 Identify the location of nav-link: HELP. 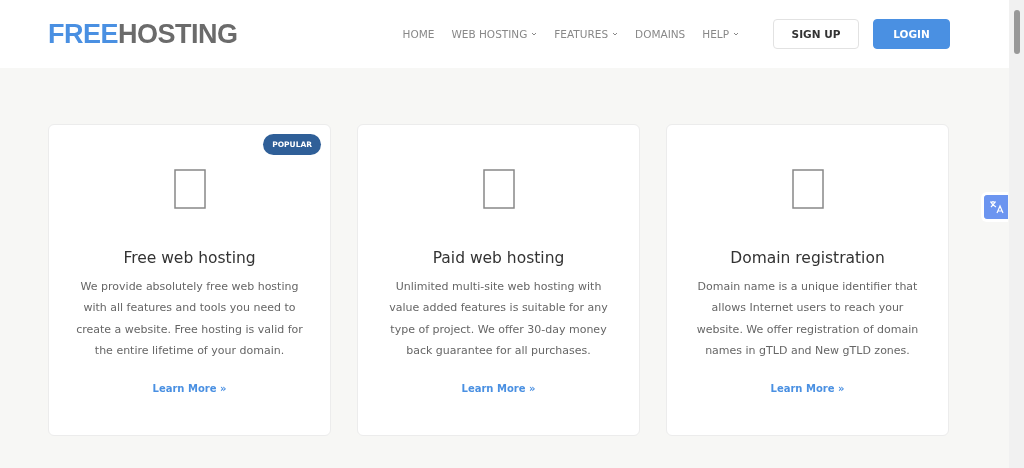
(720, 34).